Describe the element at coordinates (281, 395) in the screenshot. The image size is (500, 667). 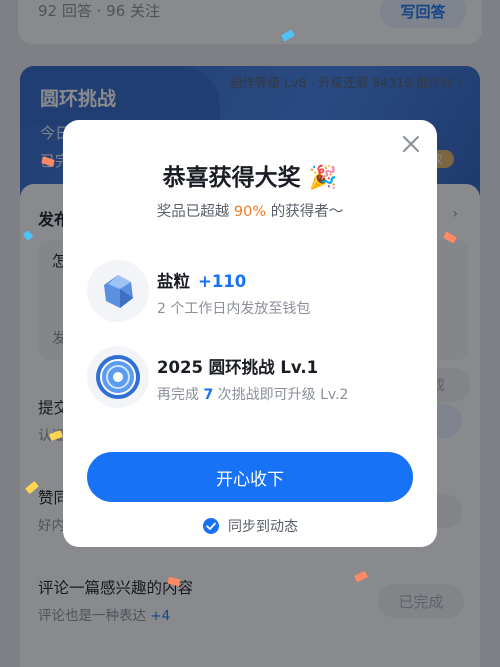
I see `reward-desc-suffix: 次挑战即可升级 Lv.2` at that location.